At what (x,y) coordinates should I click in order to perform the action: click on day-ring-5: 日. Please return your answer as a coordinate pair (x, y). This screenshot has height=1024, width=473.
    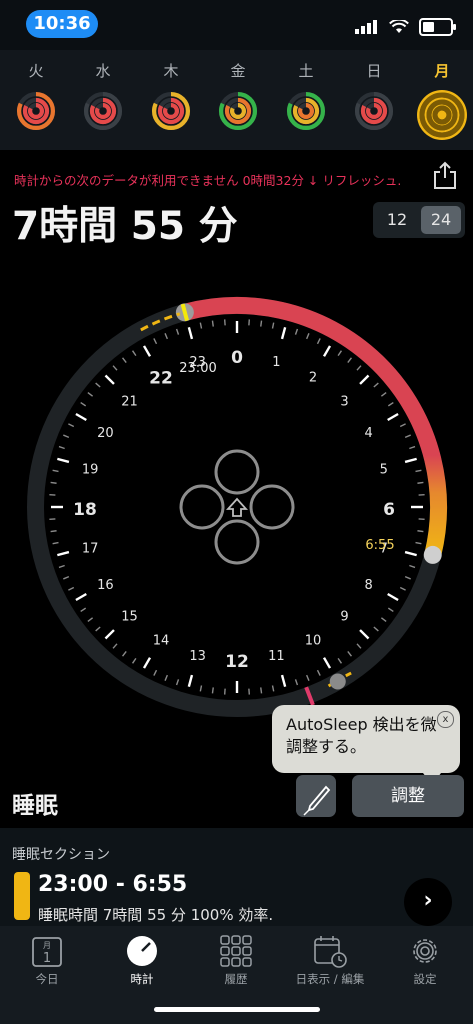
    Looking at the image, I should click on (374, 96).